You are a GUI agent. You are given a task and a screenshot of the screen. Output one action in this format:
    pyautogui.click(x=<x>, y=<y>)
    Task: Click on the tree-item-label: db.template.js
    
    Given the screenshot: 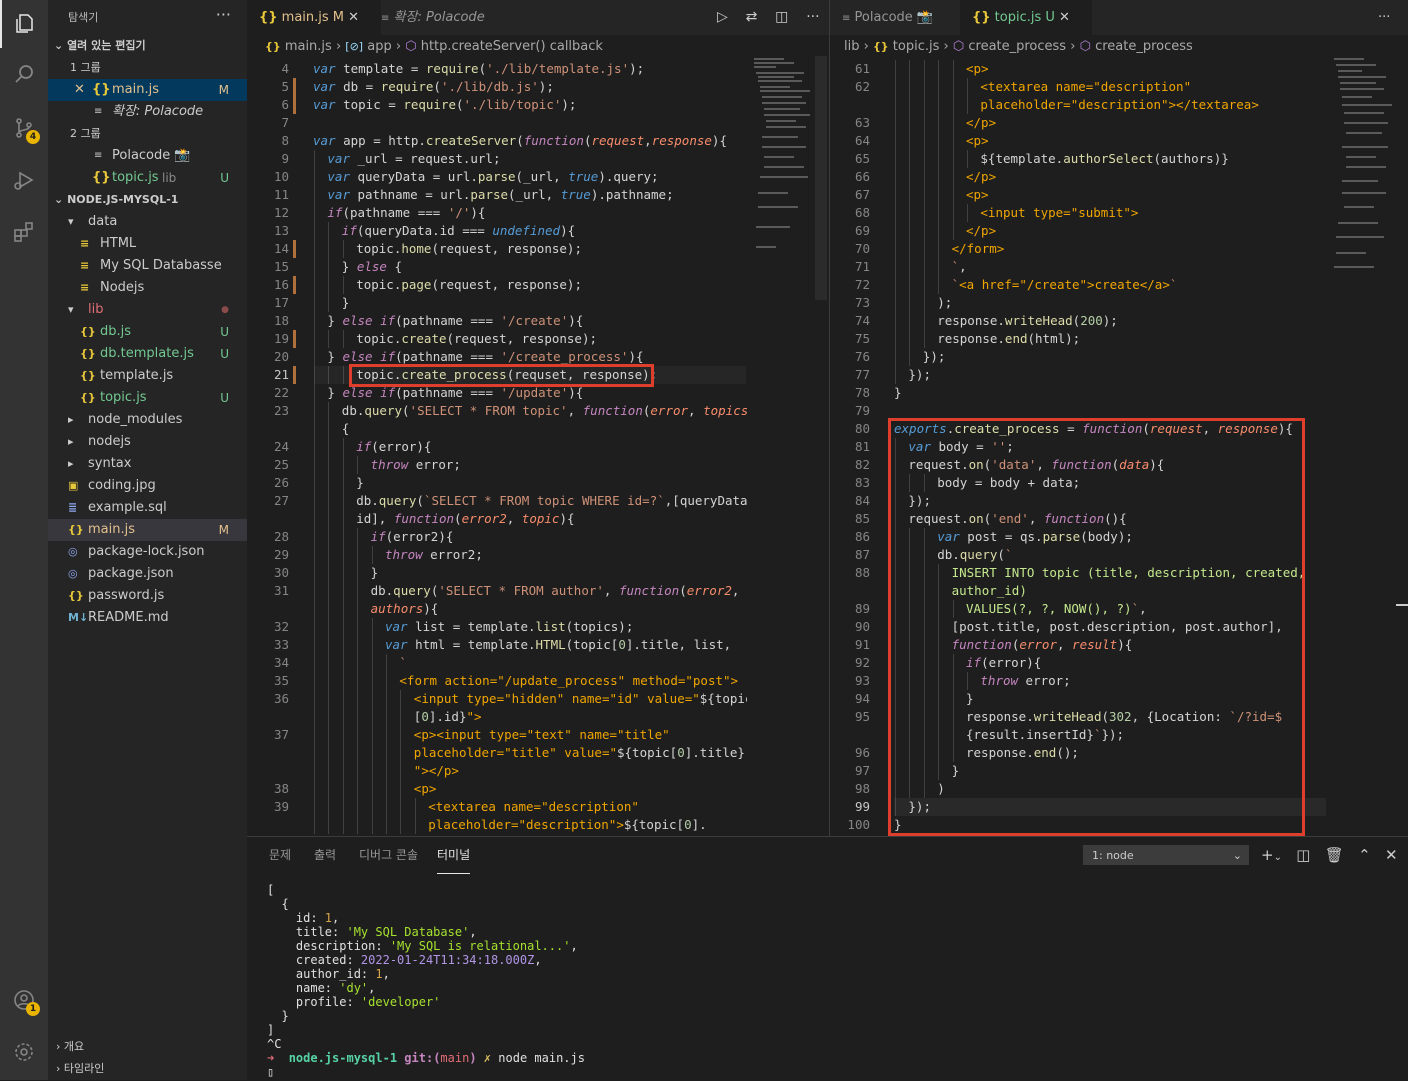 What is the action you would take?
    pyautogui.click(x=147, y=353)
    